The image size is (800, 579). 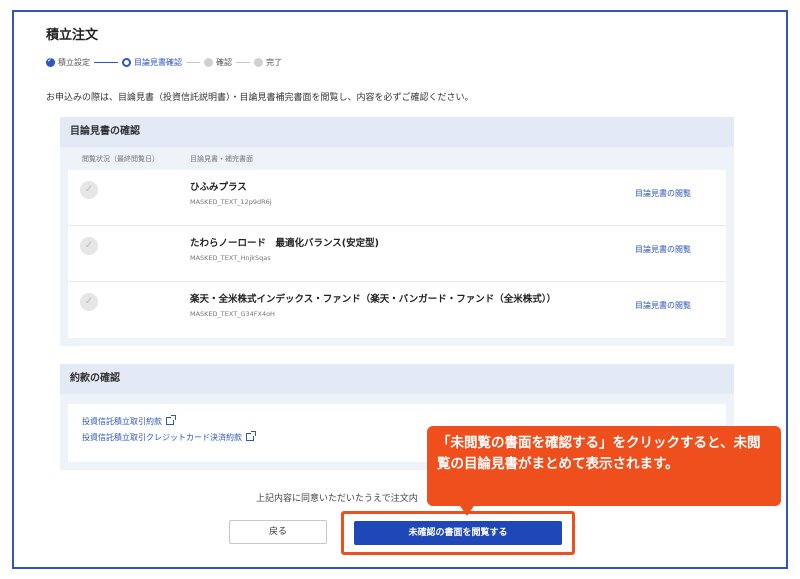 What do you see at coordinates (218, 187) in the screenshot?
I see `fund-name: ひふみプラス` at bounding box center [218, 187].